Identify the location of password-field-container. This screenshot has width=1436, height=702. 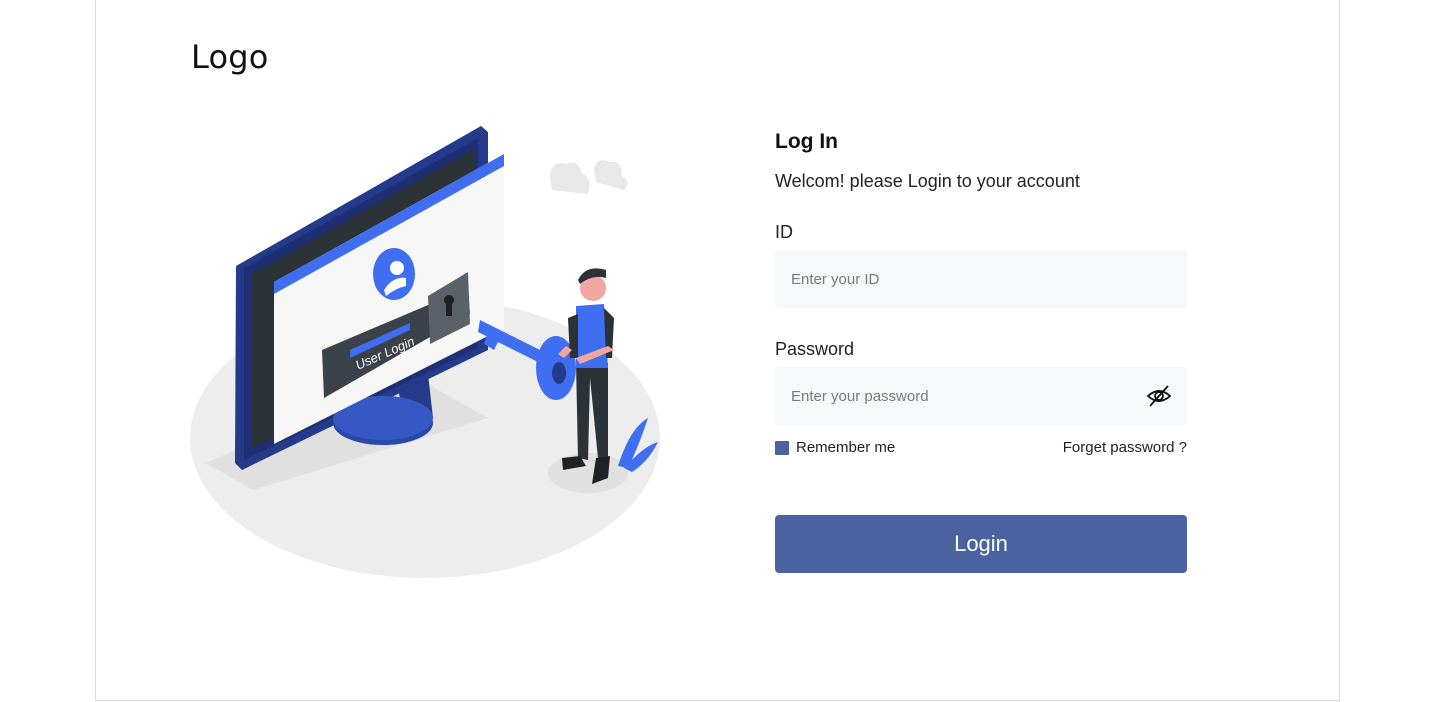
(981, 396).